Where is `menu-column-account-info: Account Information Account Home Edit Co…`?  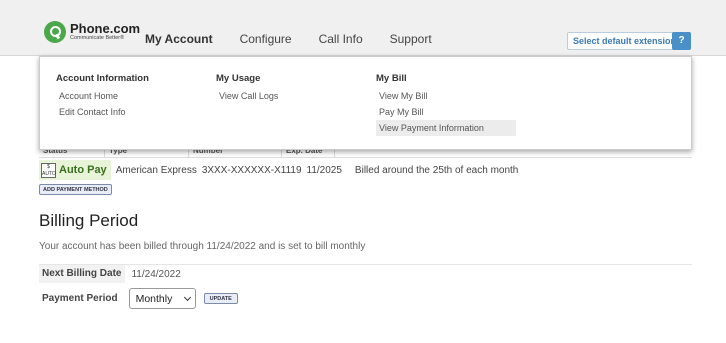 menu-column-account-info: Account Information Account Home Edit Co… is located at coordinates (126, 96).